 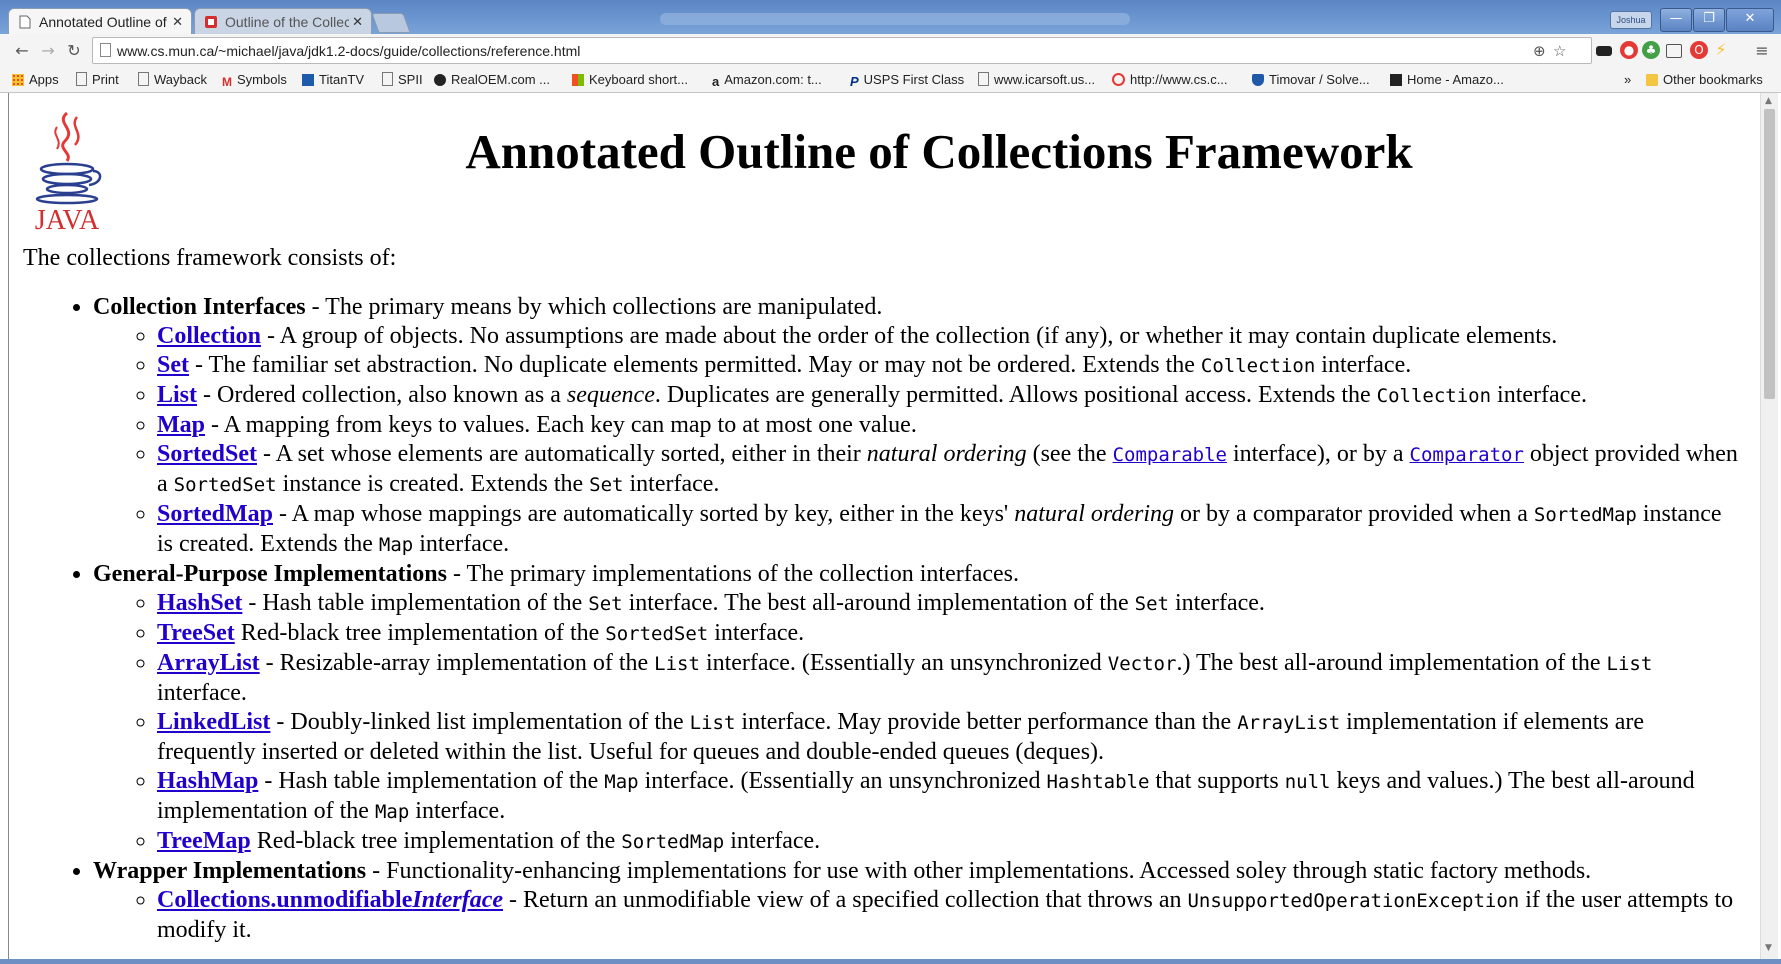 What do you see at coordinates (1768, 948) in the screenshot?
I see `scroll-down-arrow-icon: ▼` at bounding box center [1768, 948].